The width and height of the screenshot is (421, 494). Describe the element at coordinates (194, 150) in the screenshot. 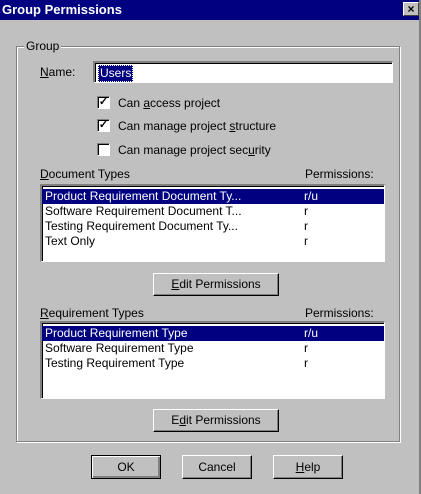

I see `manage-security-label: Can manage project security` at that location.